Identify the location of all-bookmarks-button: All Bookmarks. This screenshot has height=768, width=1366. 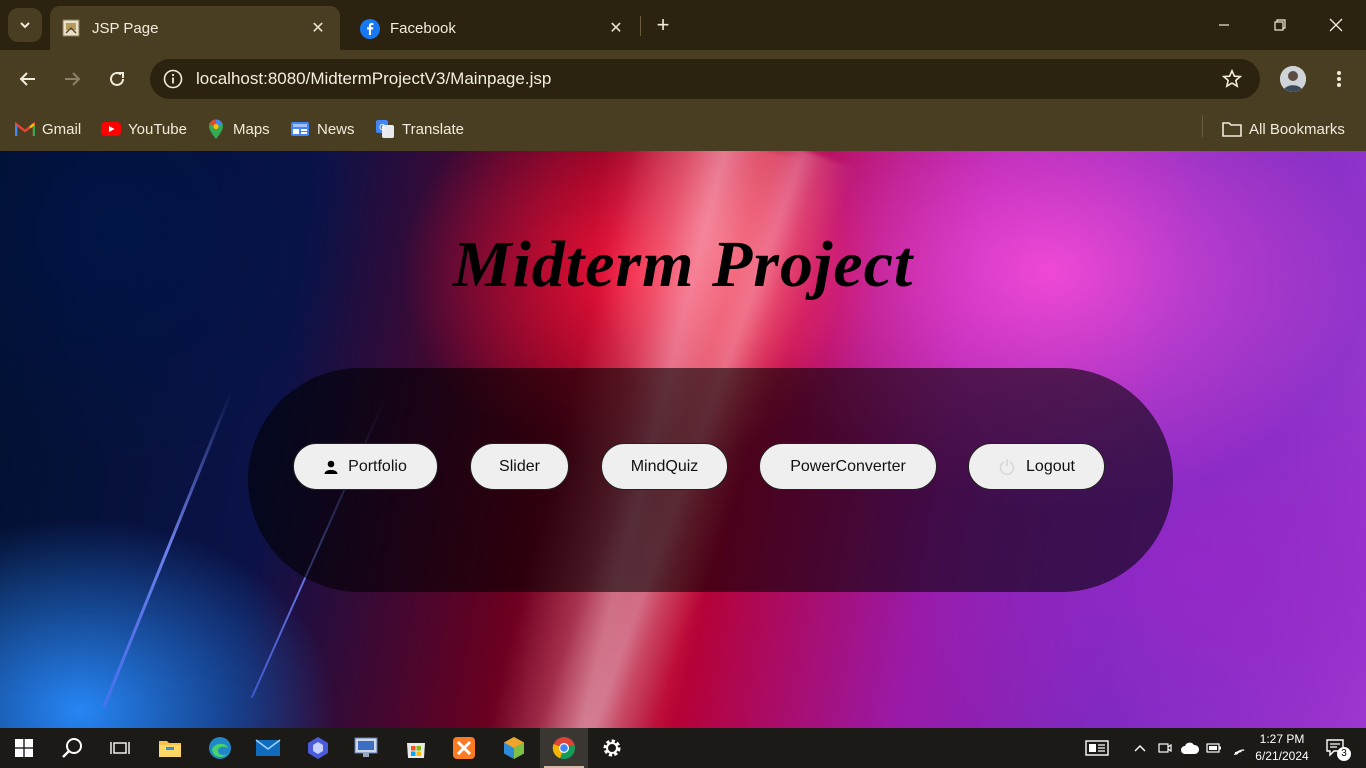
(1283, 129).